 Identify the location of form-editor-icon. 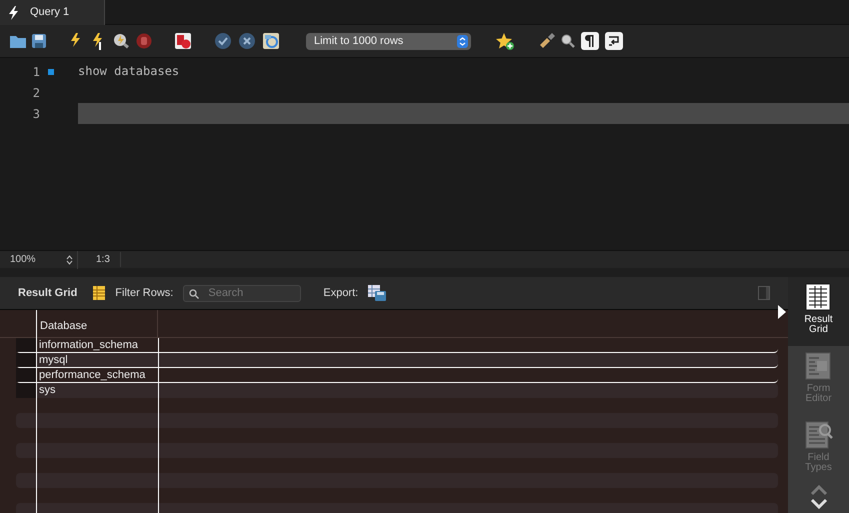
(818, 366).